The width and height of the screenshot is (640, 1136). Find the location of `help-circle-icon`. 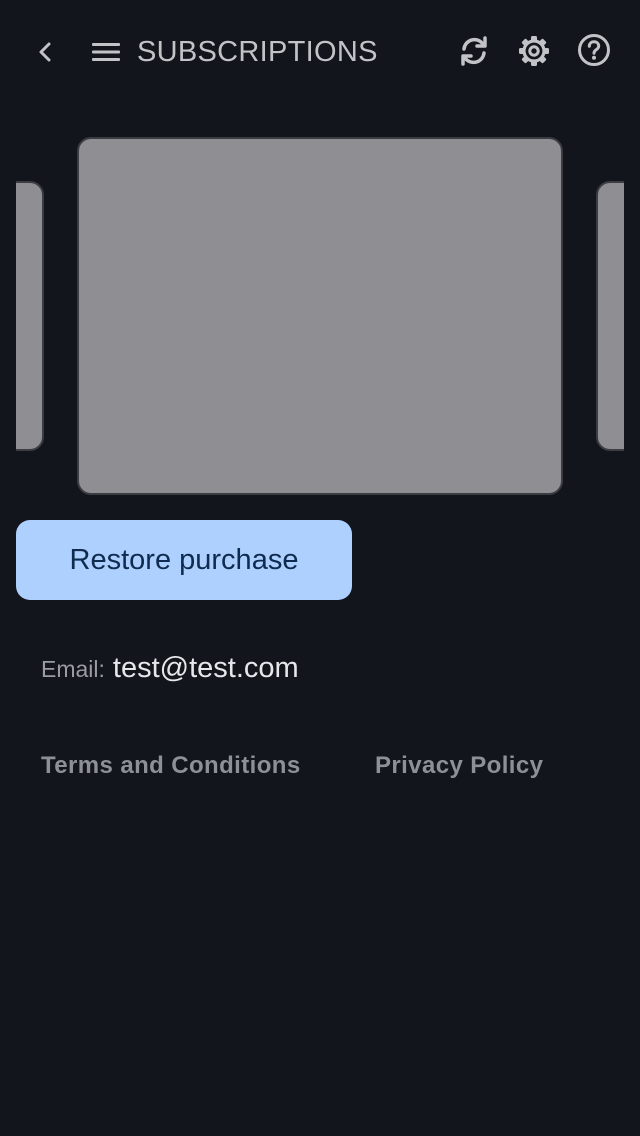

help-circle-icon is located at coordinates (594, 50).